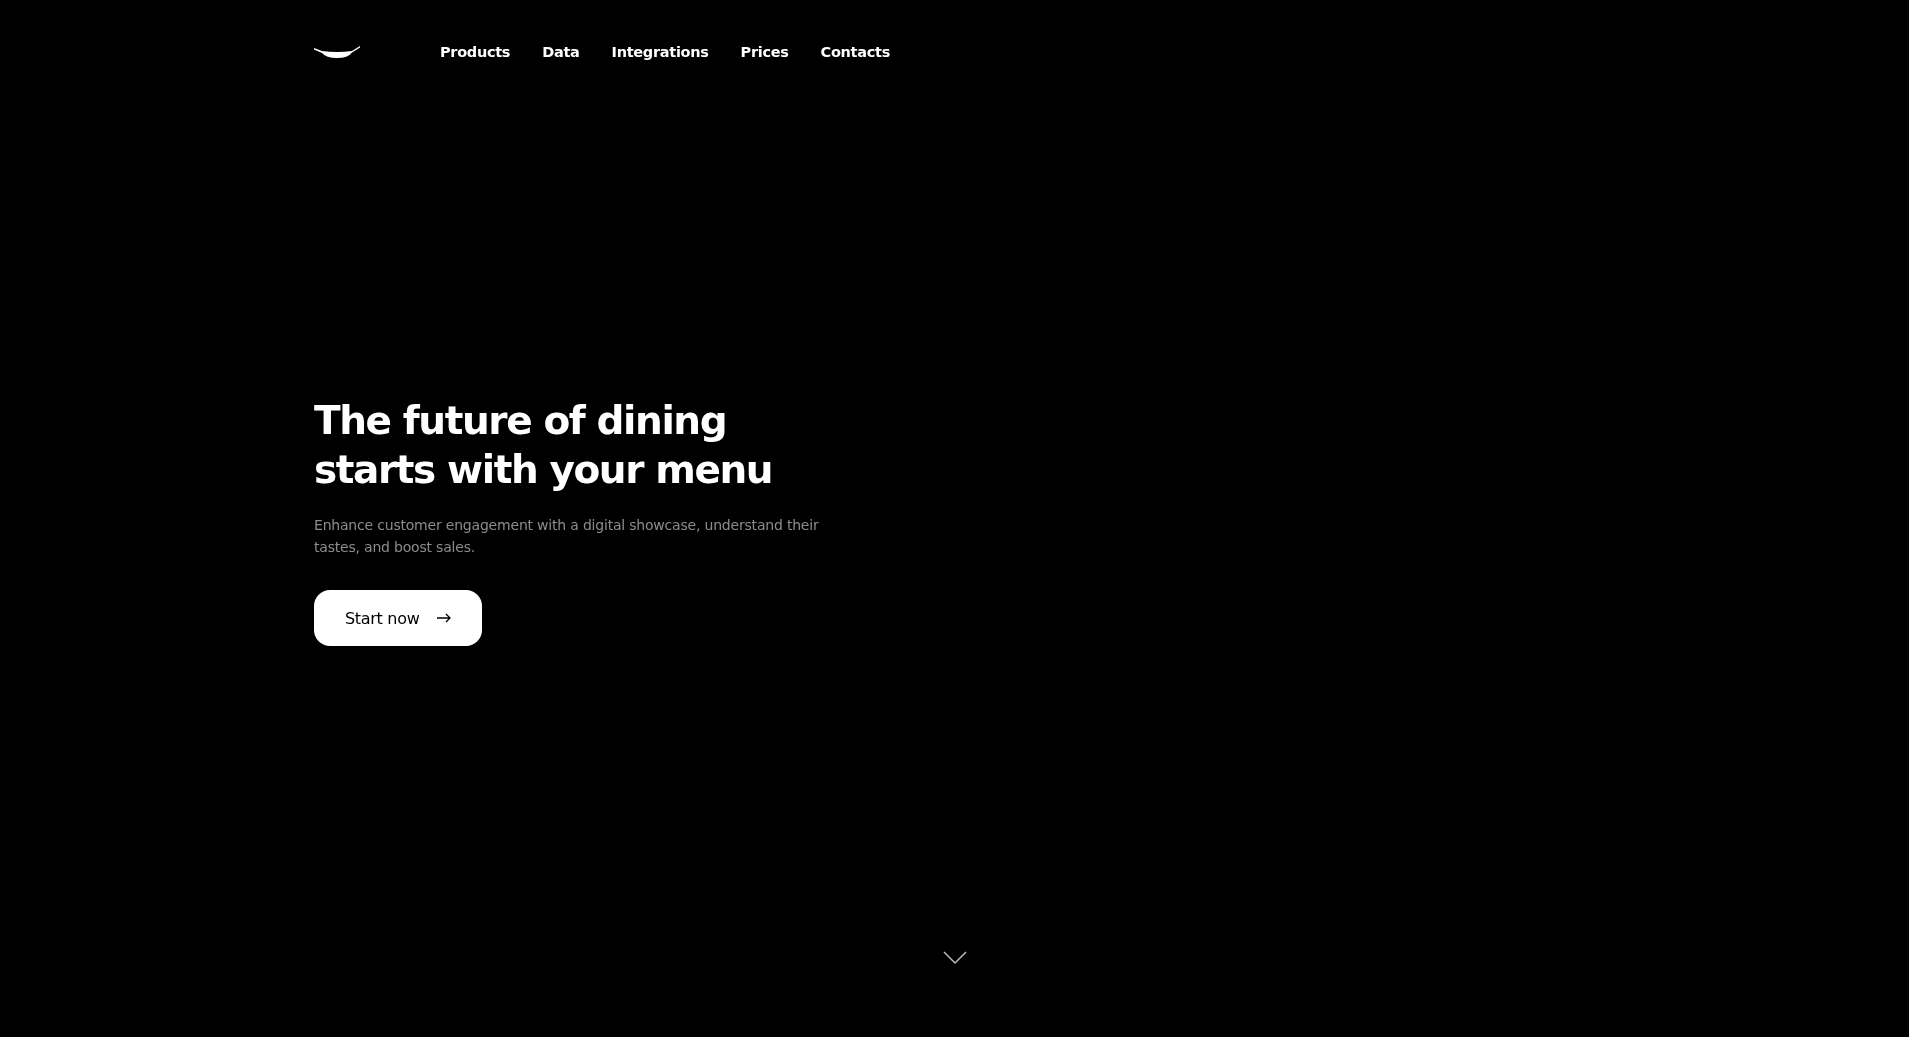 This screenshot has width=1909, height=1037. I want to click on start-button: Start now, so click(398, 618).